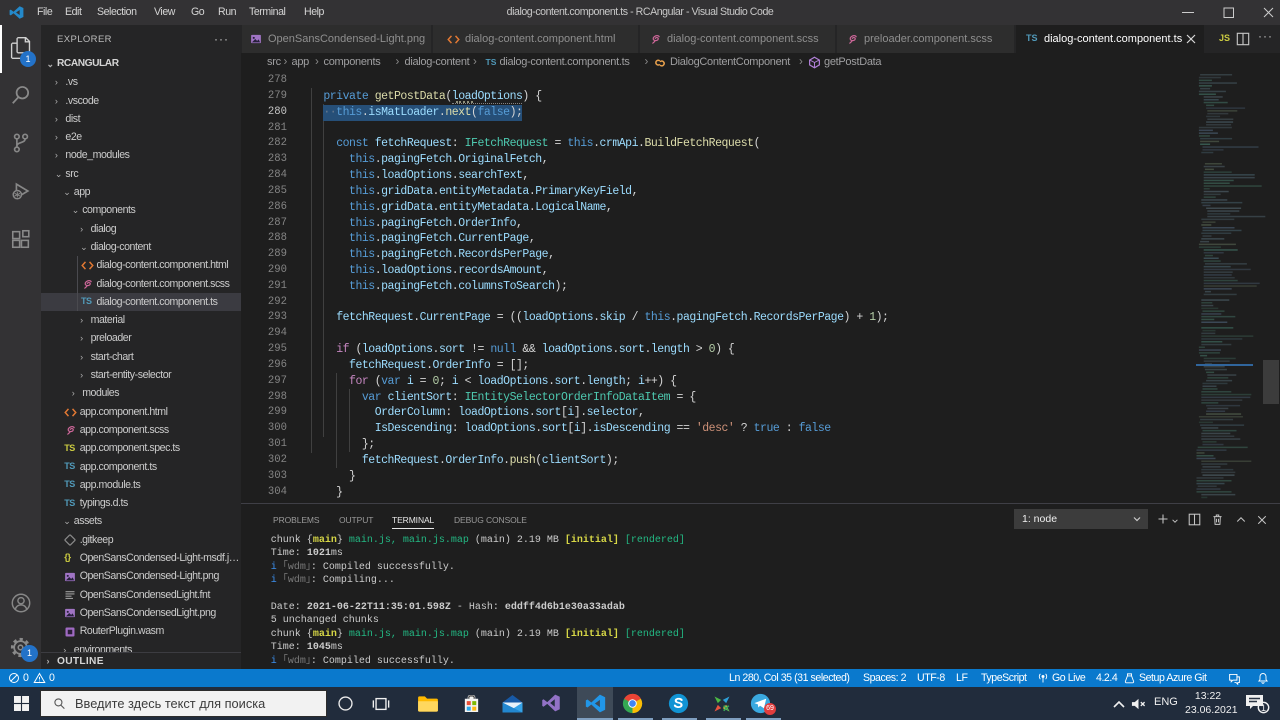  Describe the element at coordinates (1263, 708) in the screenshot. I see `svg-text: 1` at that location.